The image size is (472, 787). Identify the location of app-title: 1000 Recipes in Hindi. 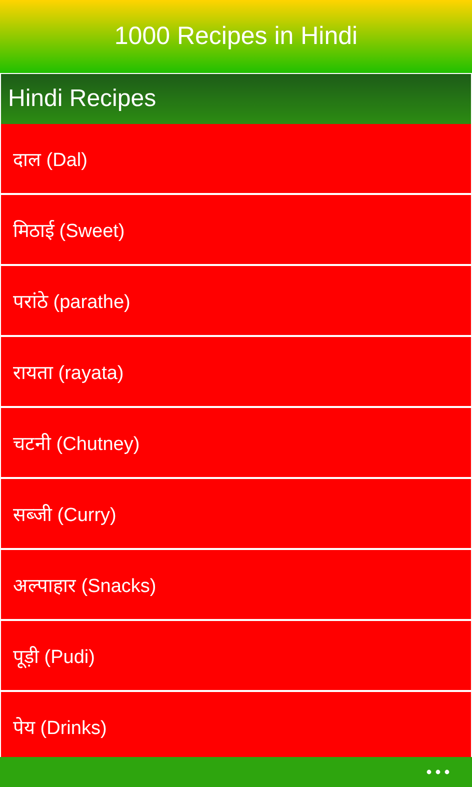
(236, 36).